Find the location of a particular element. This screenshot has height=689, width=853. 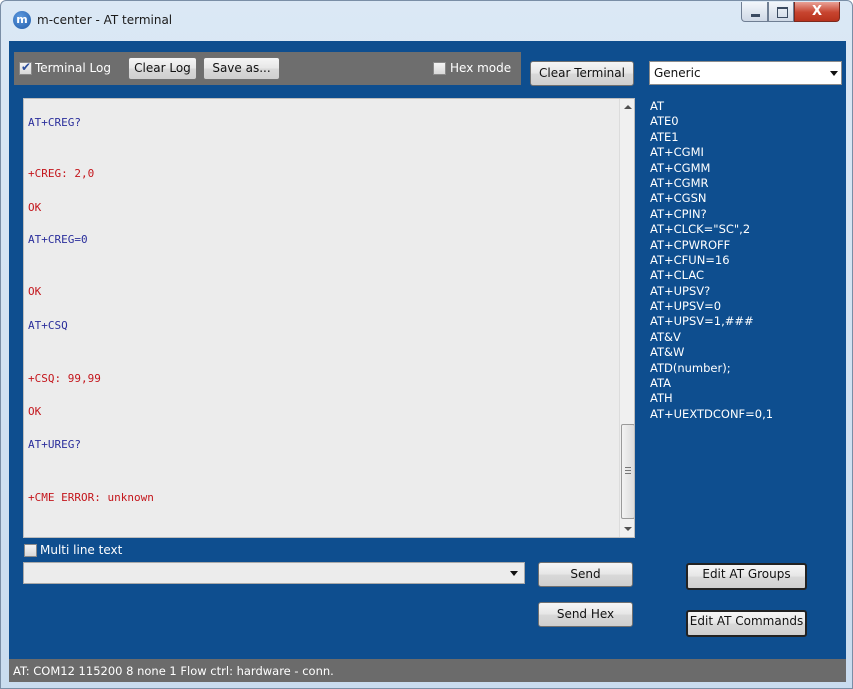

log-line: AT+CSQ is located at coordinates (48, 325).